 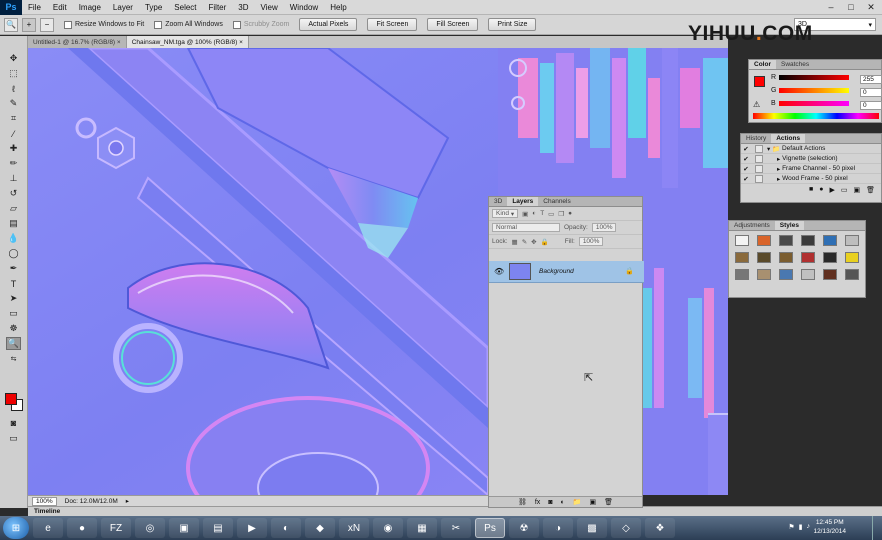 I want to click on taskbar-app-button: xN, so click(x=354, y=528).